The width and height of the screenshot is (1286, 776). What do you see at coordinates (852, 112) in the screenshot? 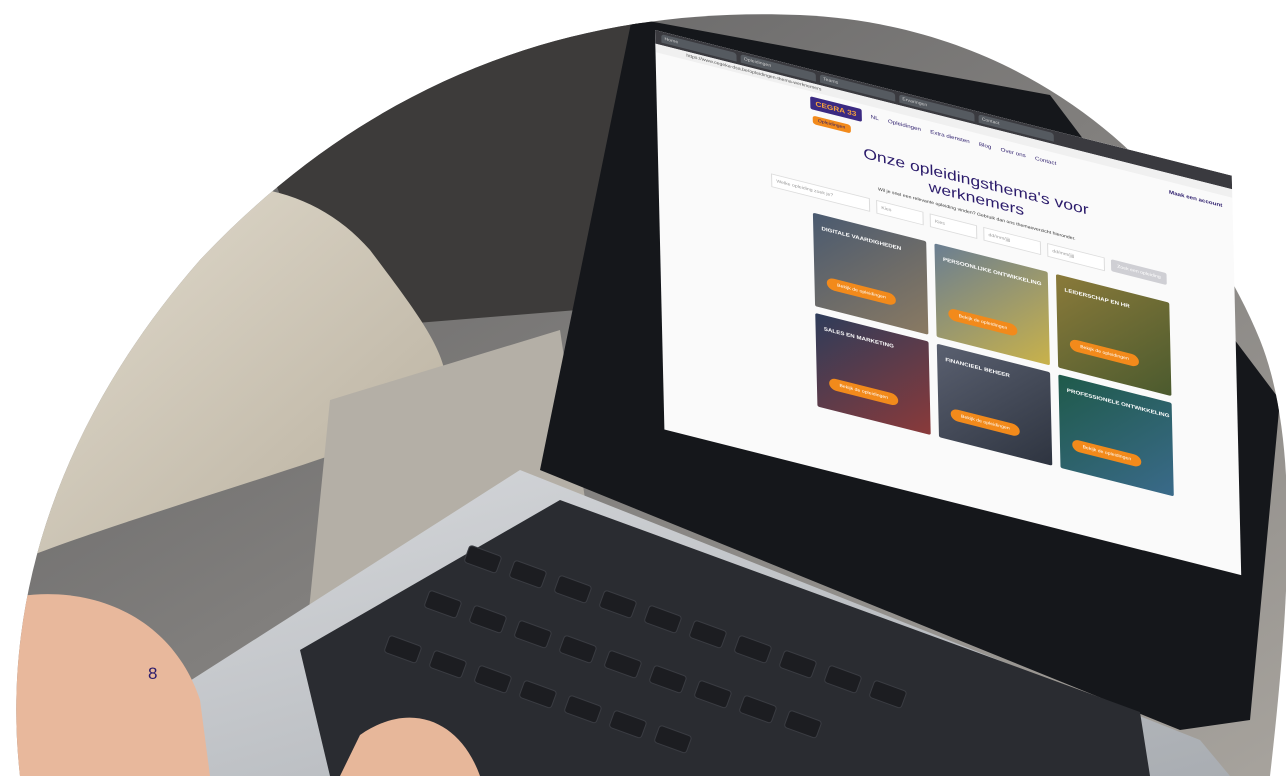
I see `logo-suffix: 33` at bounding box center [852, 112].